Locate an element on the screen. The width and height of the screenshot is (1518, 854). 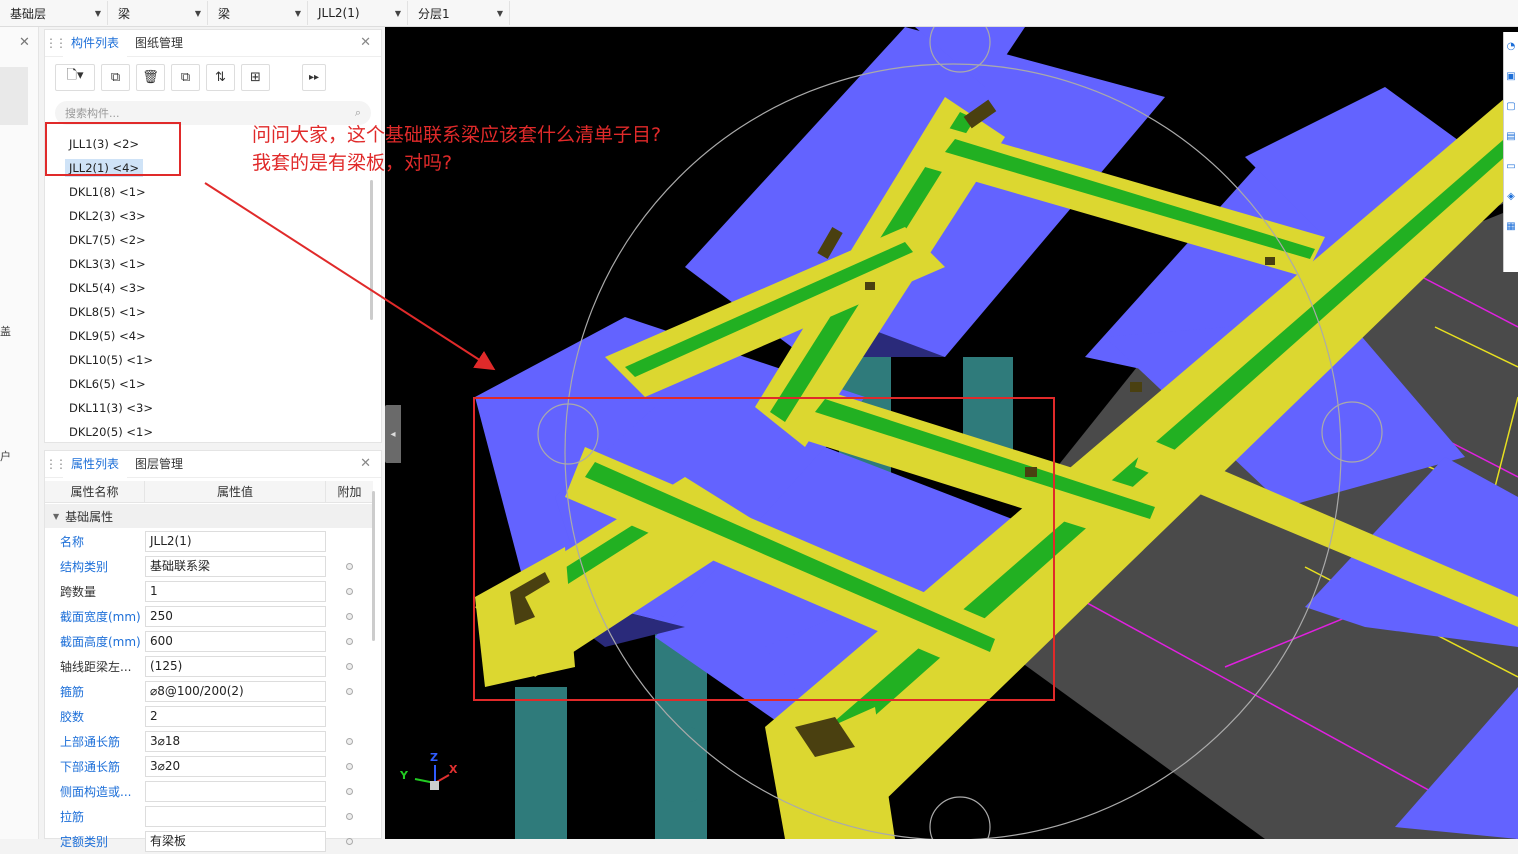
filter-button: ⊞ is located at coordinates (255, 77).